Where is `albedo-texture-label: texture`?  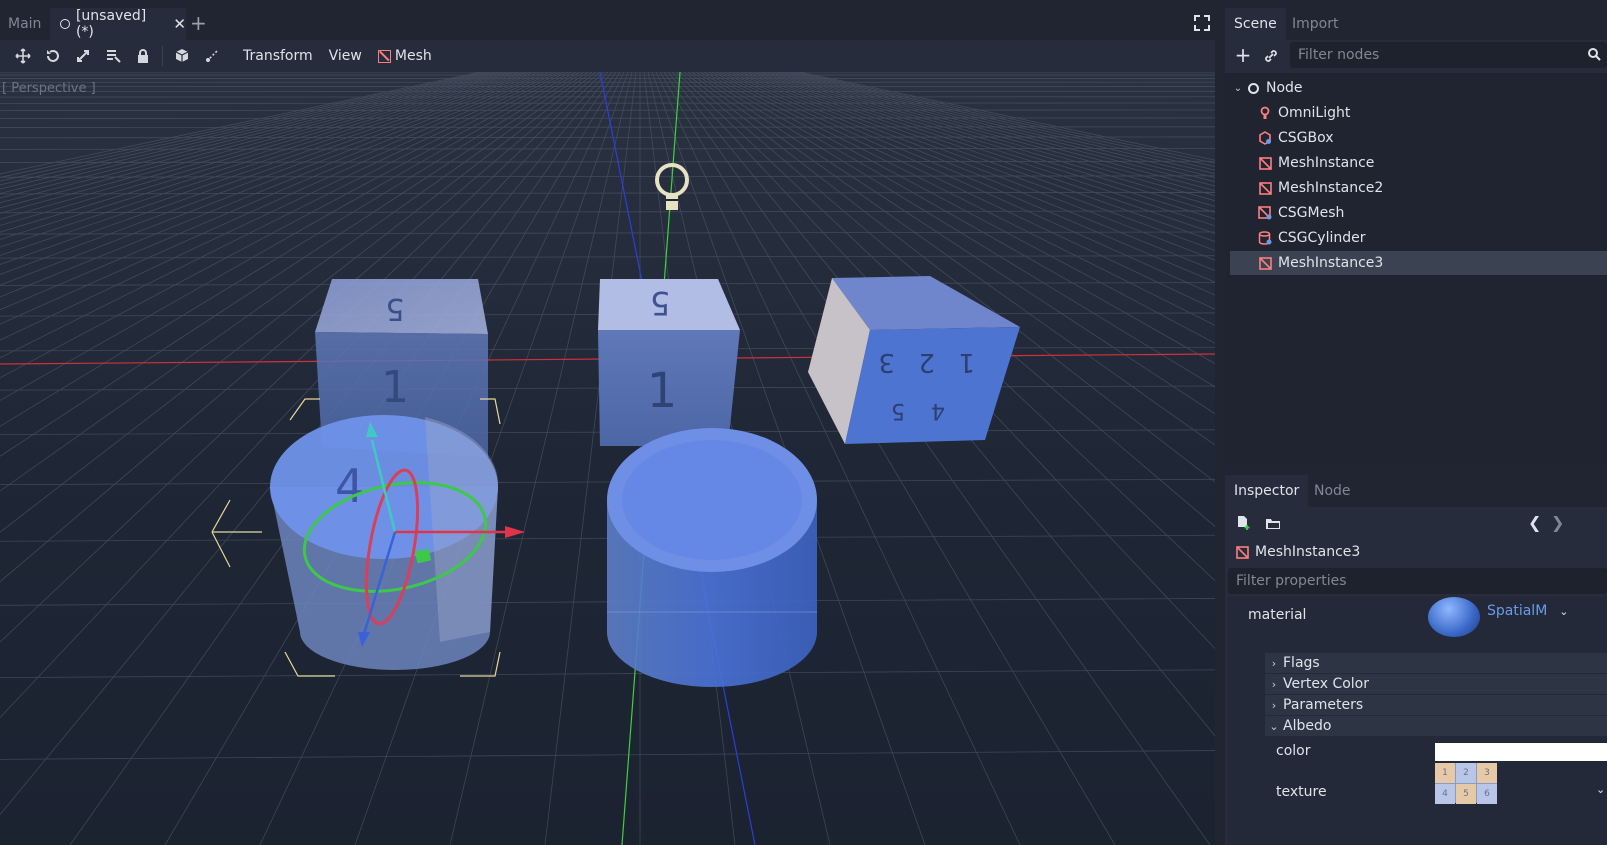
albedo-texture-label: texture is located at coordinates (1301, 792).